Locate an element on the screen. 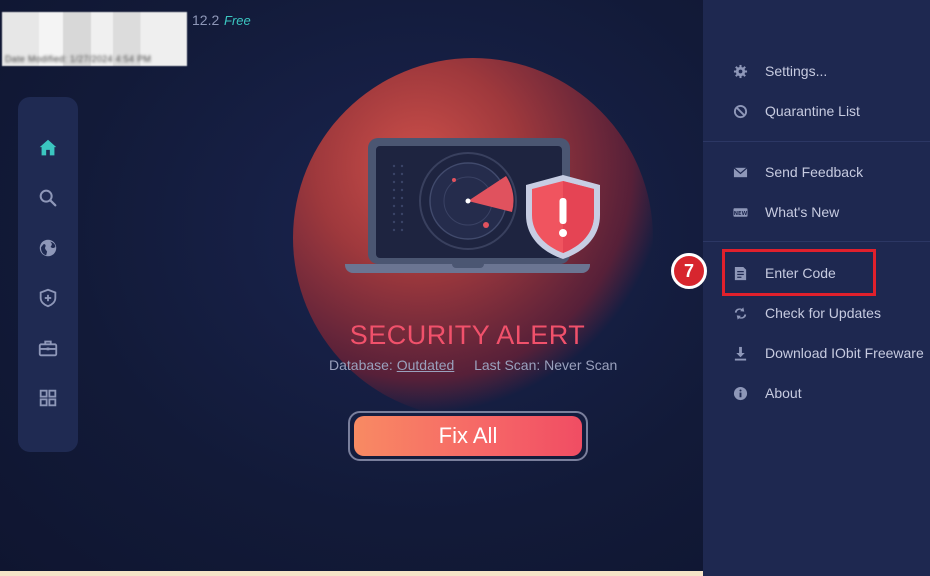 The height and width of the screenshot is (576, 930). bottom-strip is located at coordinates (351, 573).